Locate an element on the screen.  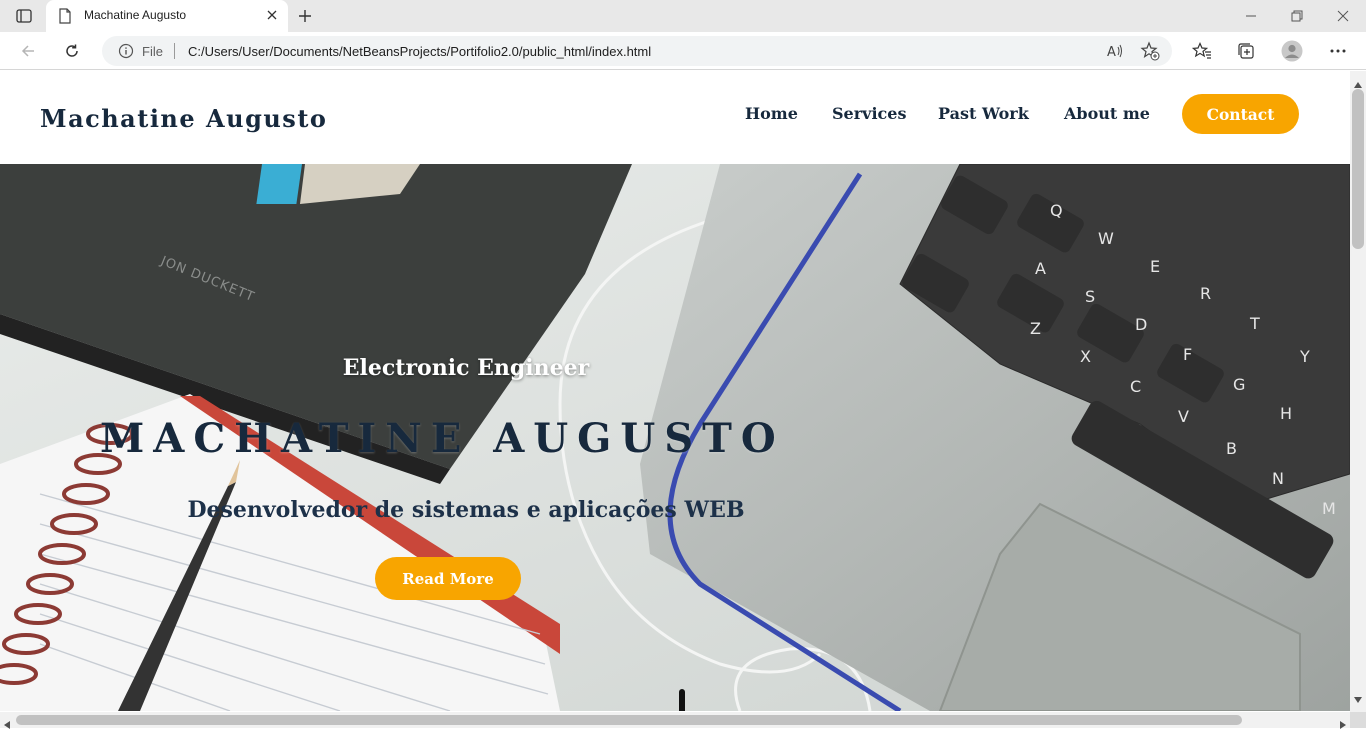
read-more-button: Read More is located at coordinates (448, 578).